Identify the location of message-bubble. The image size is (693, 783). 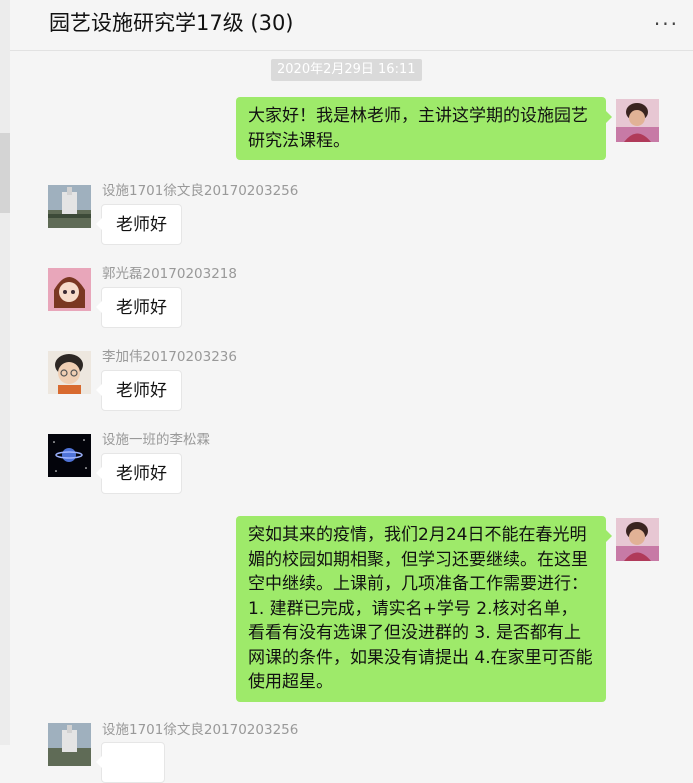
(130, 762).